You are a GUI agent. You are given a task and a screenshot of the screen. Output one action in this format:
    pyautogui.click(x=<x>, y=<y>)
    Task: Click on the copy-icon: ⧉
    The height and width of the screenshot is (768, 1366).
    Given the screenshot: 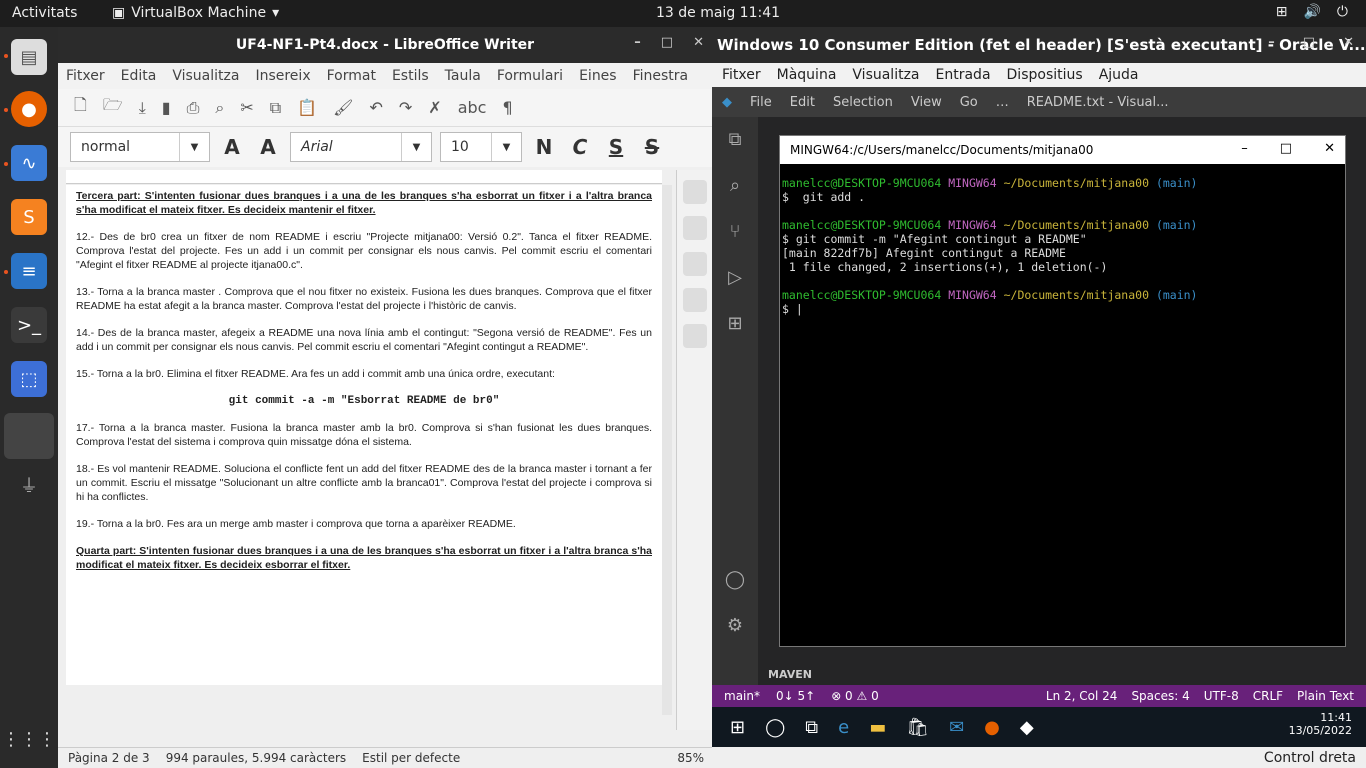 What is the action you would take?
    pyautogui.click(x=275, y=108)
    